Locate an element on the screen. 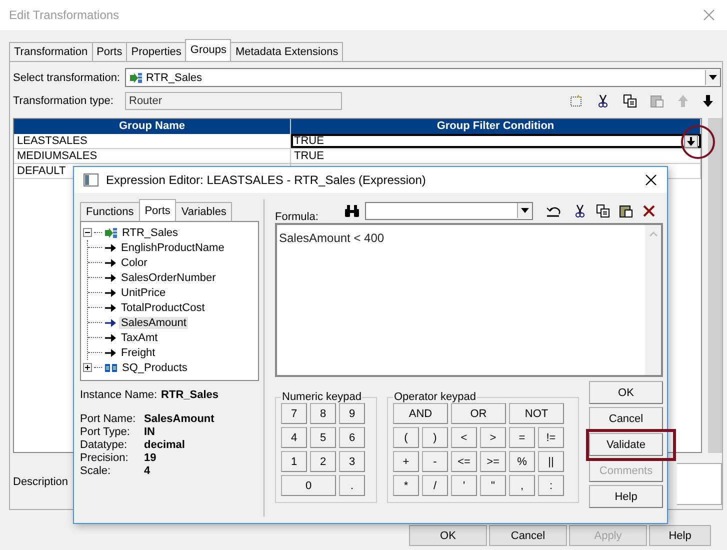 This screenshot has height=550, width=727. field-label: Precision: is located at coordinates (105, 458).